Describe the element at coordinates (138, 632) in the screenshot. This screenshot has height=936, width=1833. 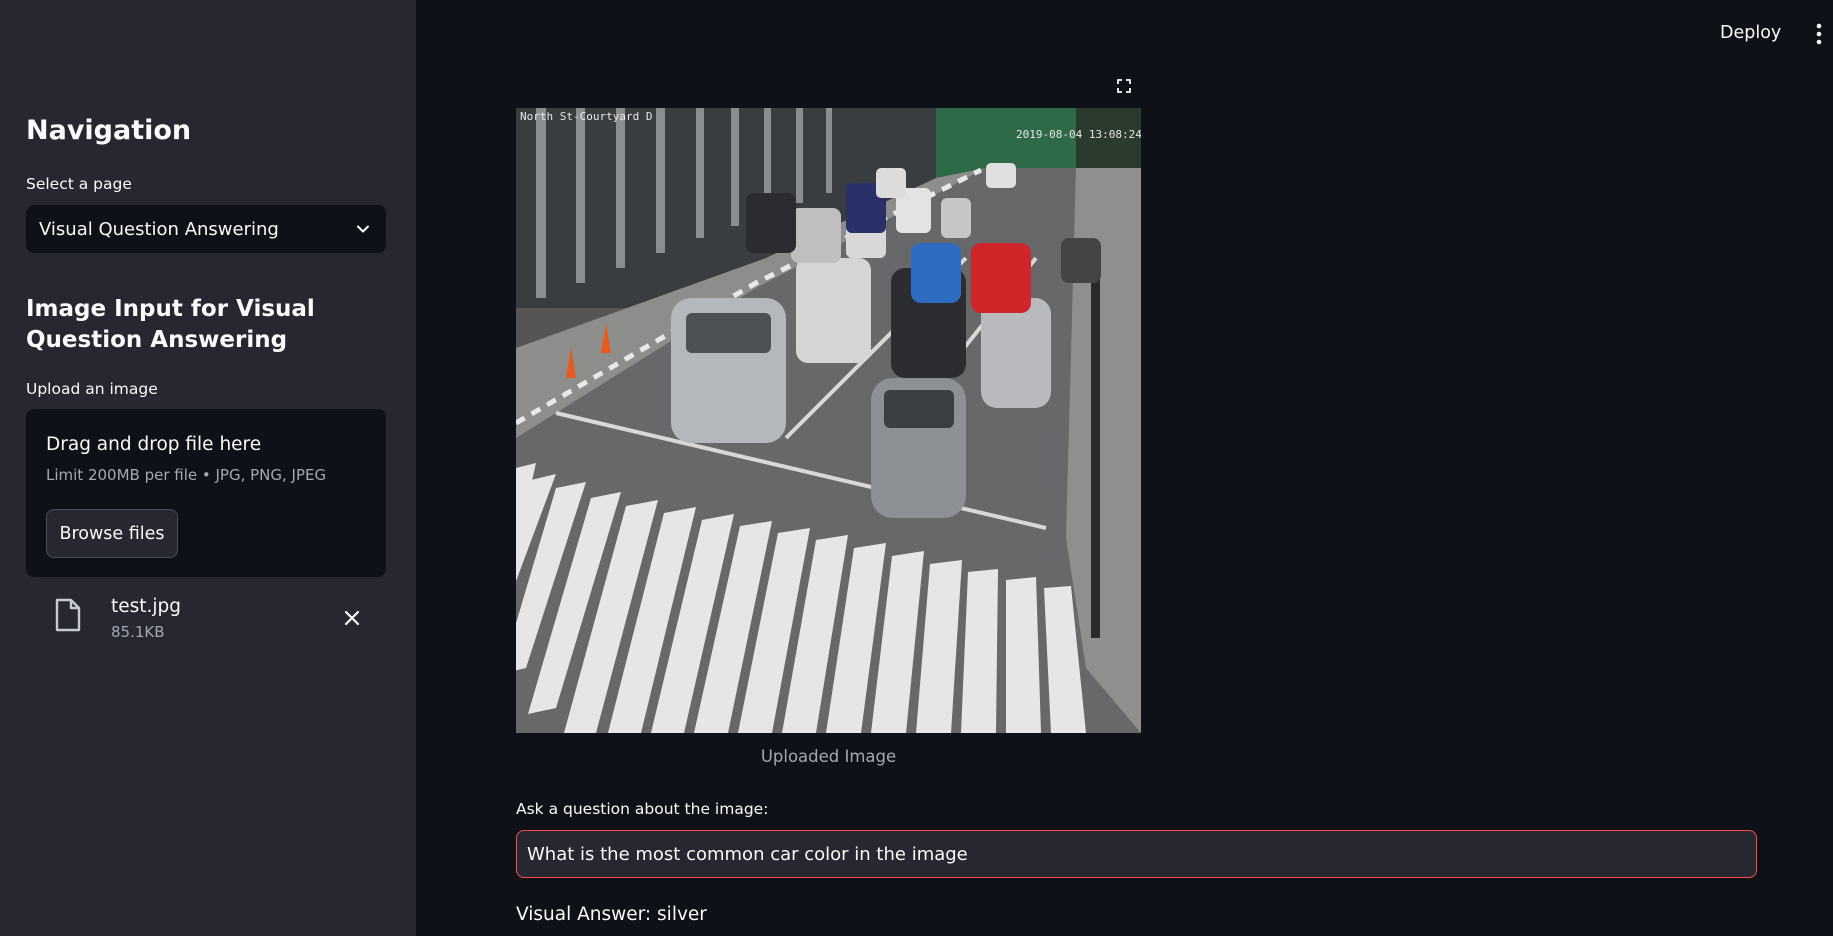
I see `file-size: 85.1KB` at that location.